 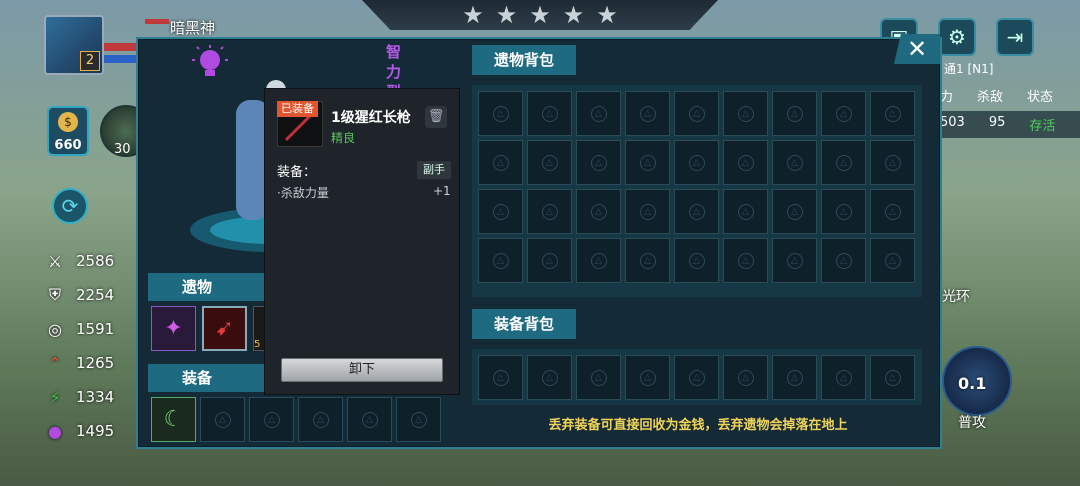 I want to click on refresh-icon: ⟳, so click(x=70, y=206).